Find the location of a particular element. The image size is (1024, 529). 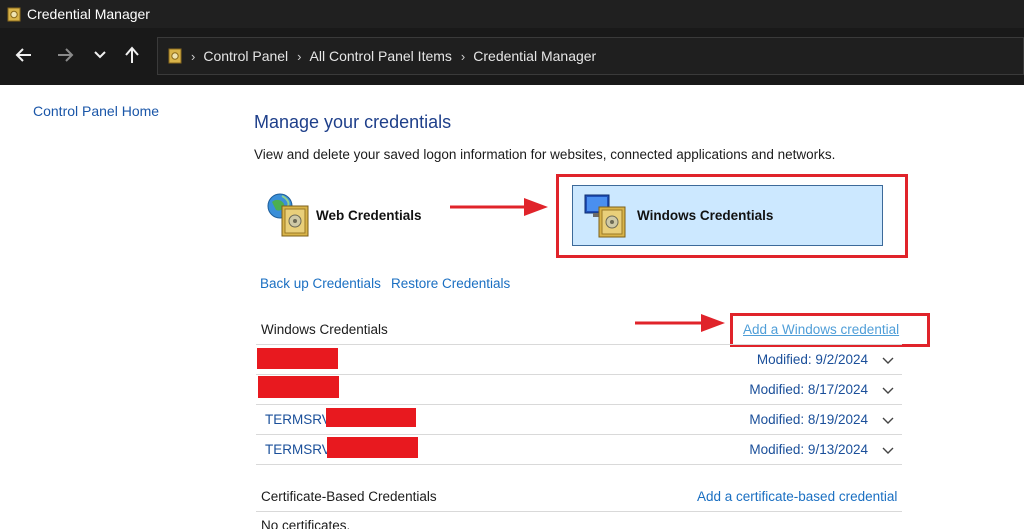

window-title: Credential Manager is located at coordinates (88, 14).